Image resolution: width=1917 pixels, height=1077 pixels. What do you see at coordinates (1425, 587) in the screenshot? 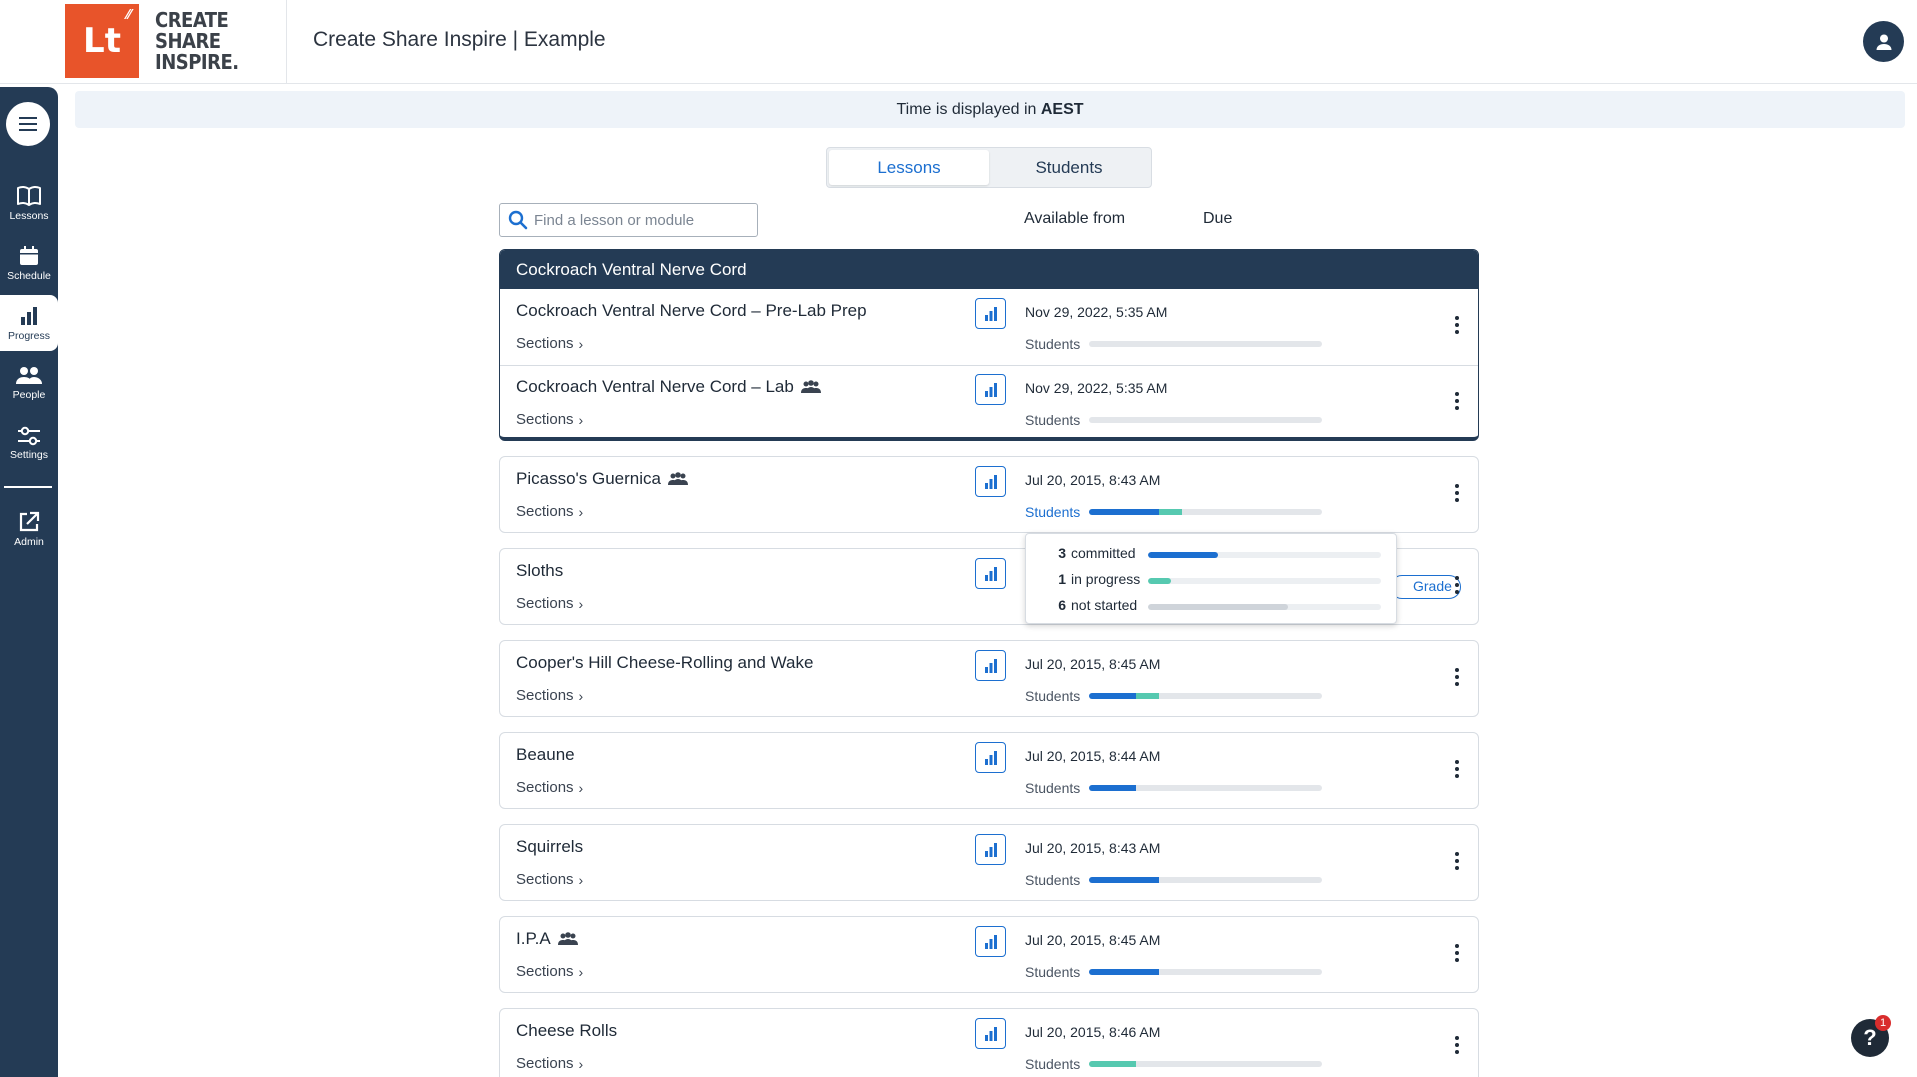
I see `grade-button: Grade` at bounding box center [1425, 587].